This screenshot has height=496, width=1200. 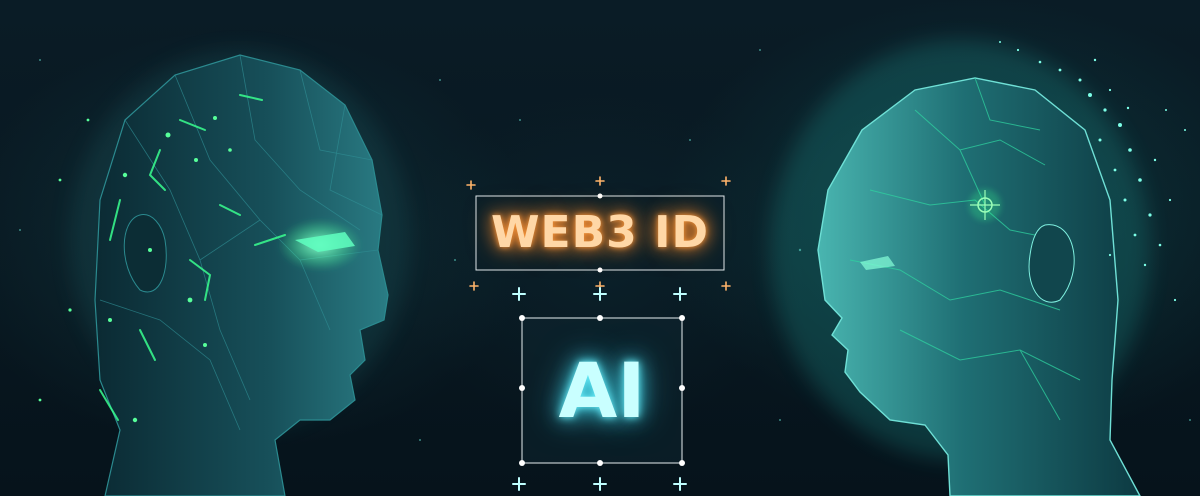 What do you see at coordinates (600, 232) in the screenshot?
I see `web3-id-label: WEB3 ID` at bounding box center [600, 232].